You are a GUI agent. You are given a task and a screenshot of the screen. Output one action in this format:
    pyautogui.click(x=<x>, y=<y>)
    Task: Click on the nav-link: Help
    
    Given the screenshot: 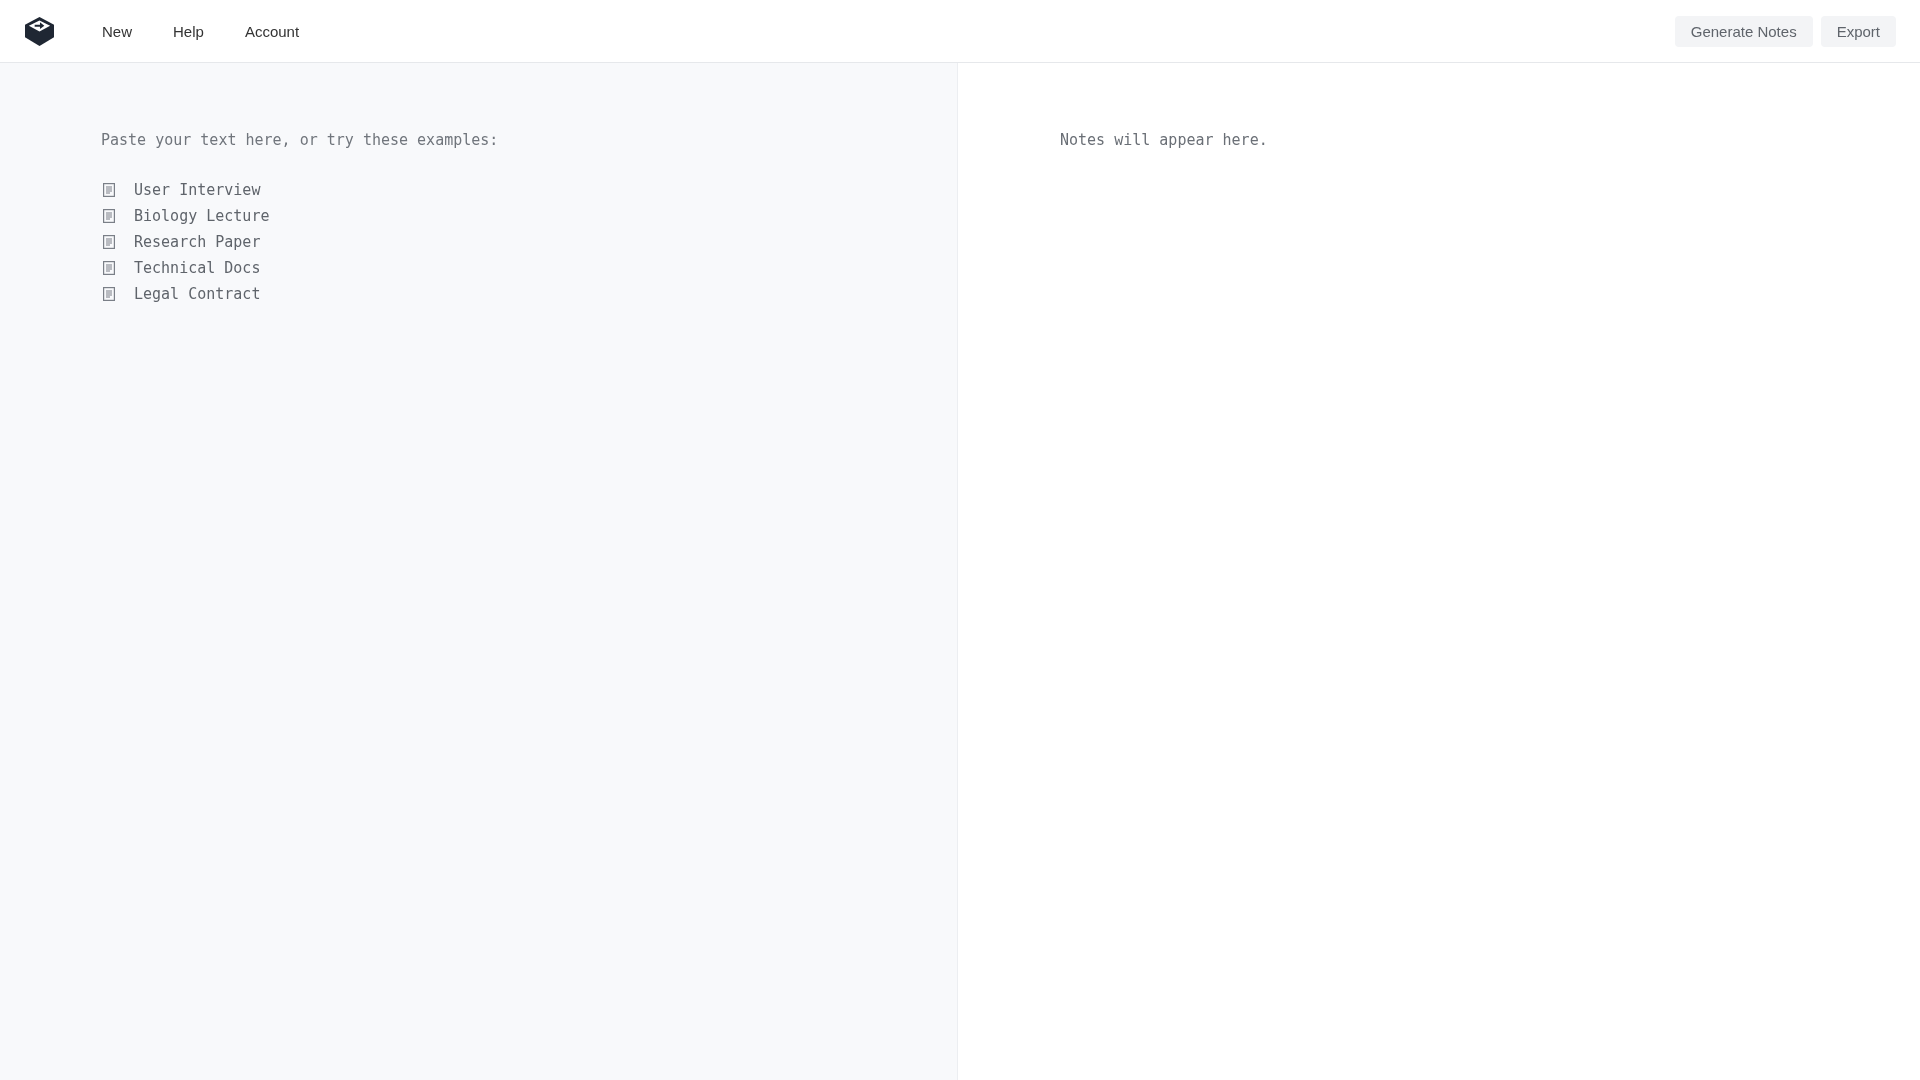 What is the action you would take?
    pyautogui.click(x=188, y=31)
    